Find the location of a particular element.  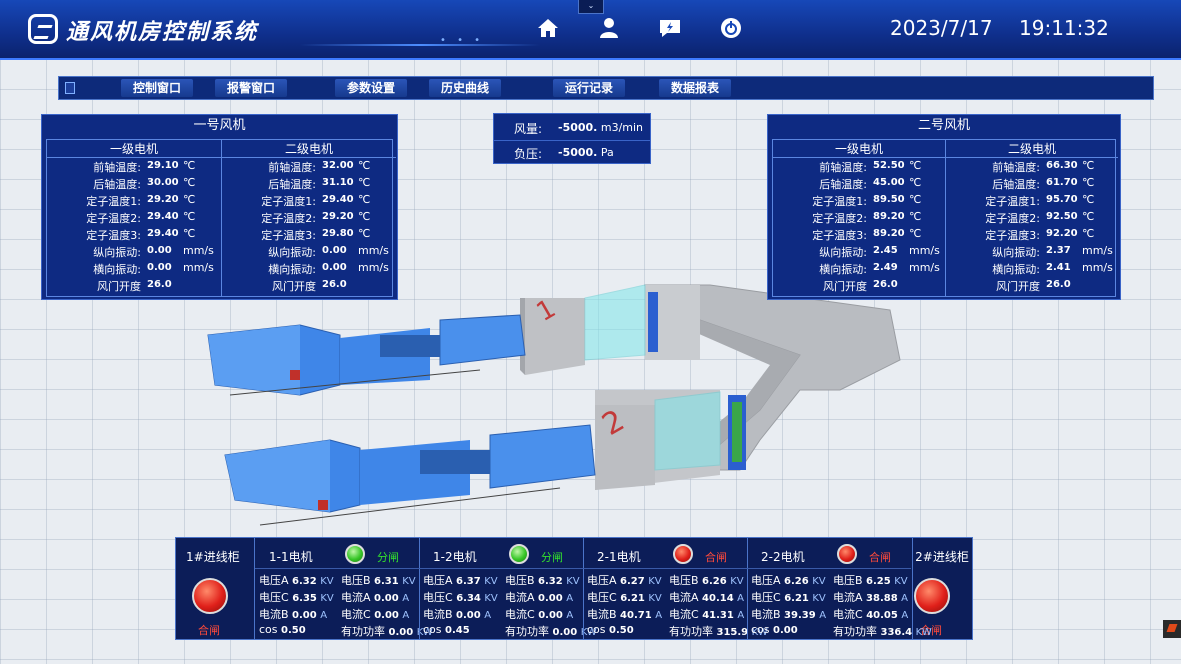

menu-param-settings: 参数设置 is located at coordinates (371, 88).